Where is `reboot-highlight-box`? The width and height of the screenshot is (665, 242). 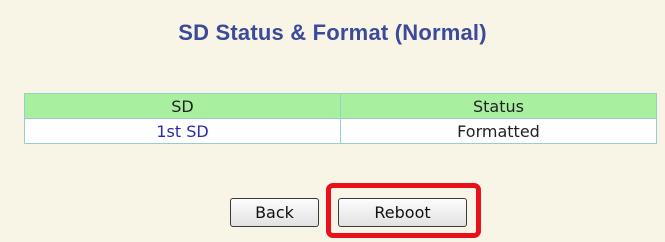 reboot-highlight-box is located at coordinates (403, 210).